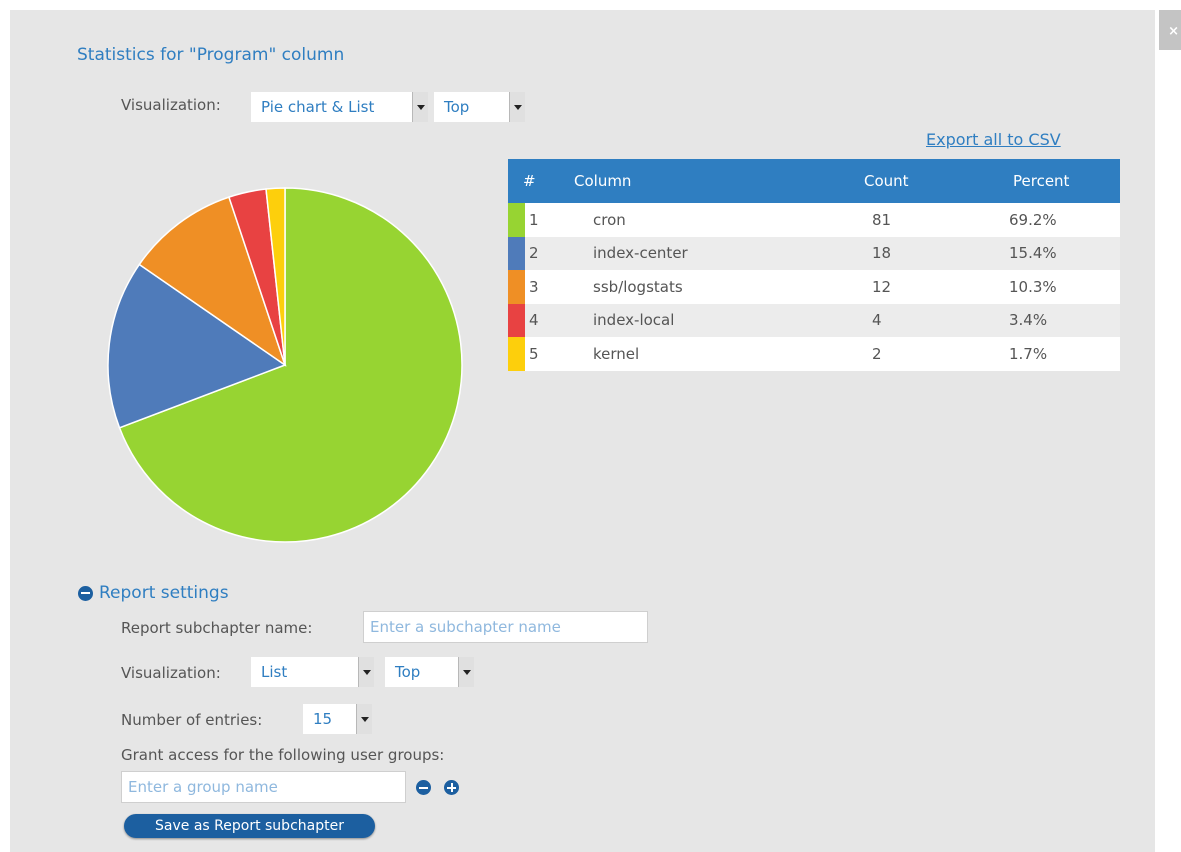 The height and width of the screenshot is (852, 1181). I want to click on report-visualization-order-select: Top, so click(429, 672).